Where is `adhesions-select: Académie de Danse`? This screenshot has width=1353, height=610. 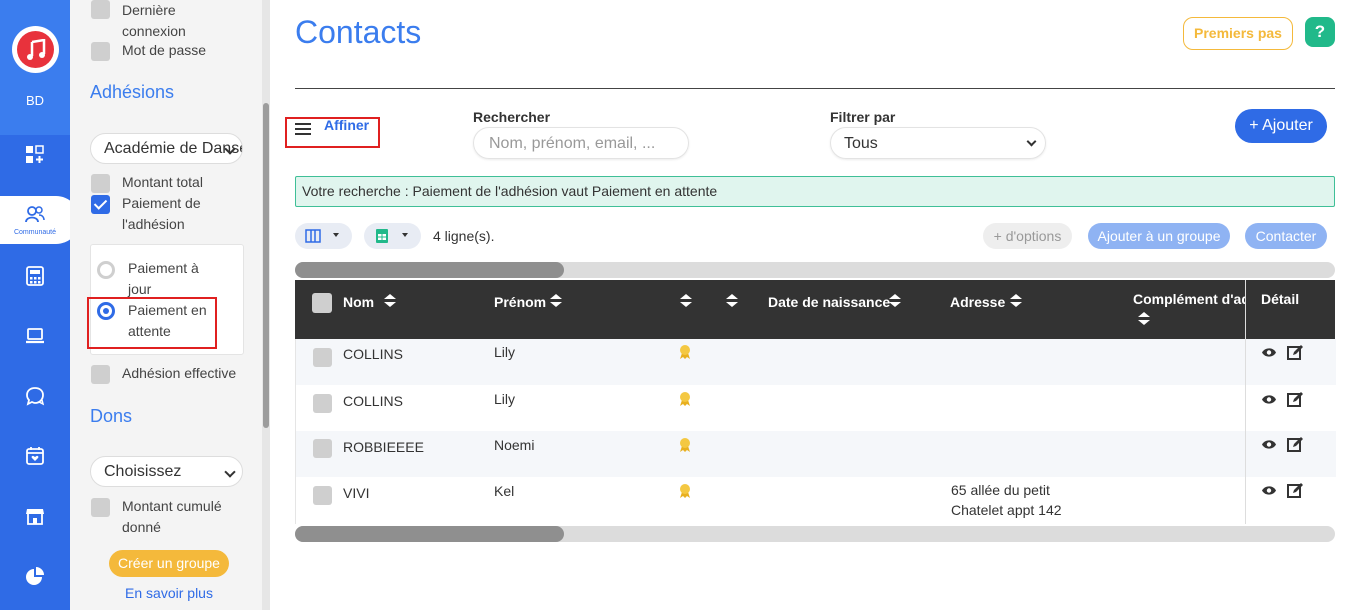
adhesions-select: Académie de Danse is located at coordinates (166, 148).